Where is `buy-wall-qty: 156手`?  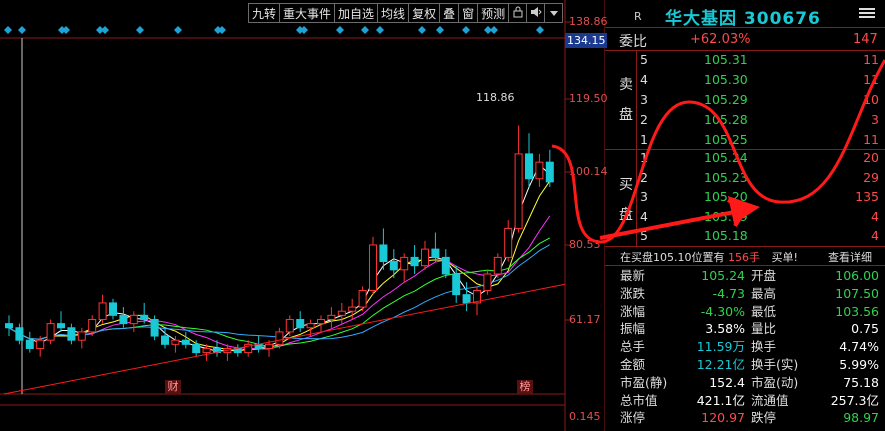 buy-wall-qty: 156手 is located at coordinates (744, 257).